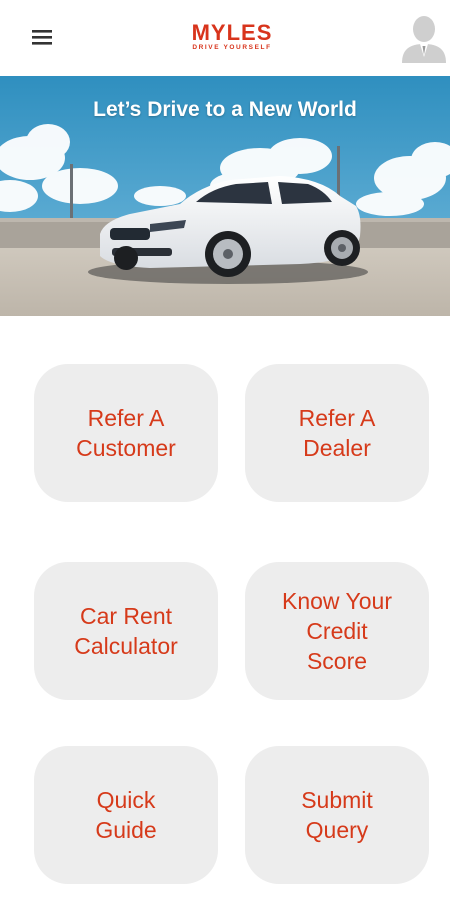 This screenshot has height=900, width=450. I want to click on logo-tagline: DRIVE YOURSELF, so click(232, 47).